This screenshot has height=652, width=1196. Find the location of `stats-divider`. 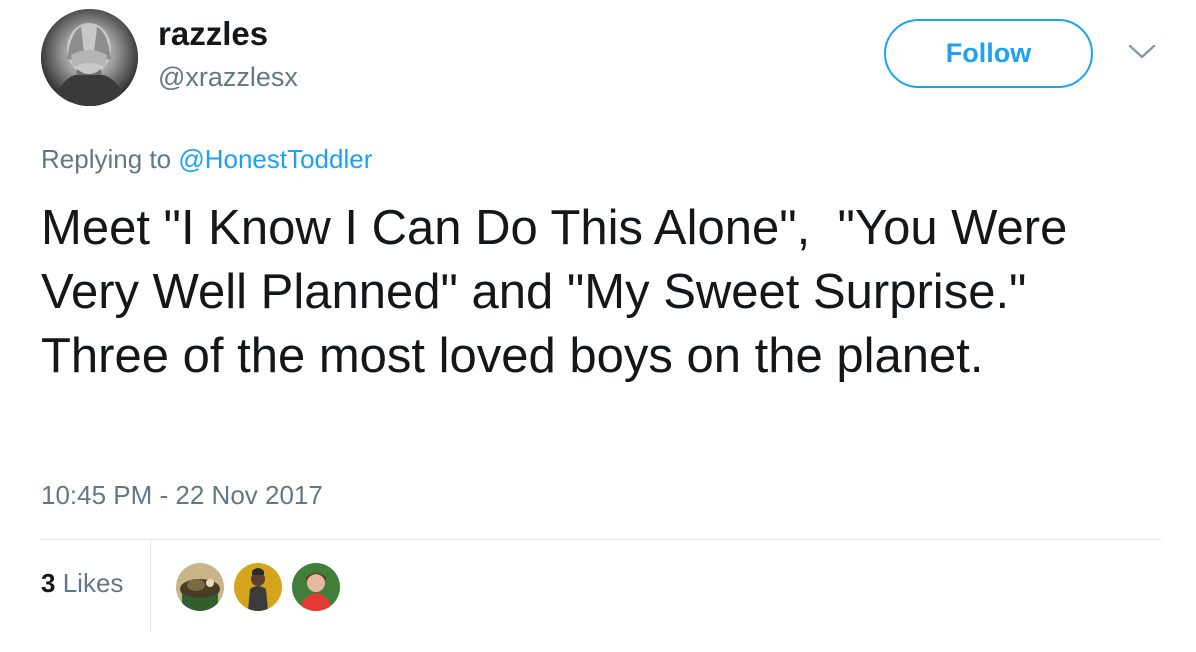

stats-divider is located at coordinates (150, 586).